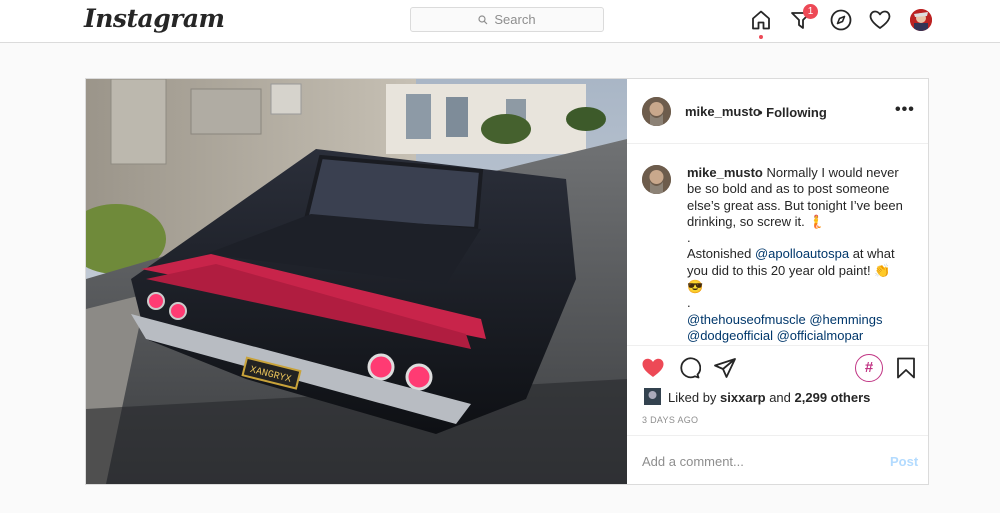 The image size is (1000, 513). What do you see at coordinates (802, 253) in the screenshot?
I see `mention-link: @apolloautospa` at bounding box center [802, 253].